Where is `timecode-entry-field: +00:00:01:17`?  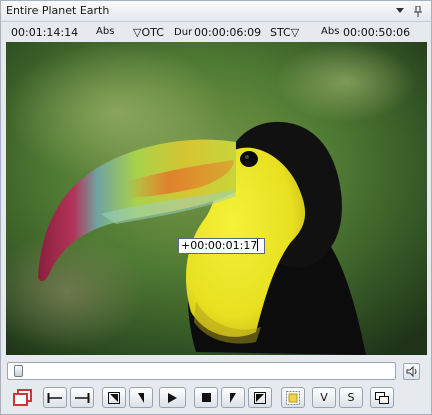 timecode-entry-field: +00:00:01:17 is located at coordinates (221, 246).